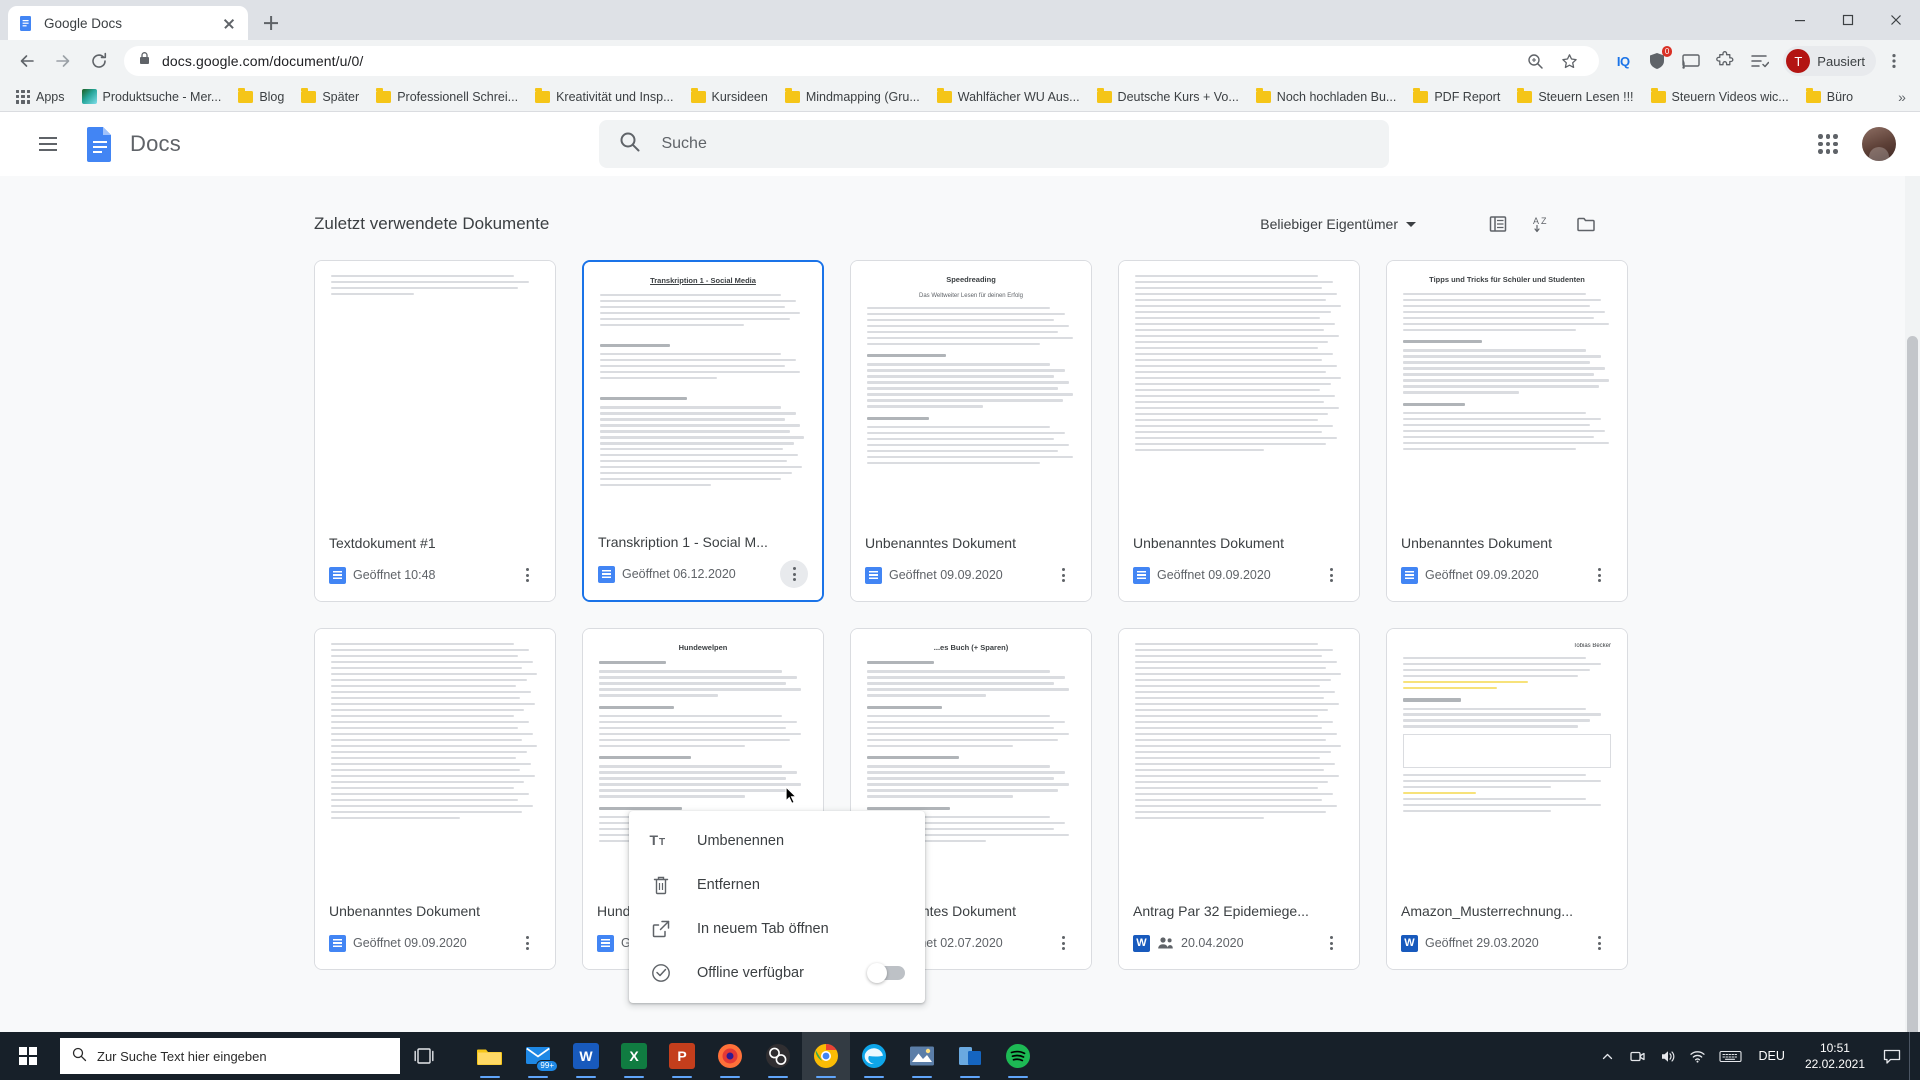 Image resolution: width=1920 pixels, height=1080 pixels. What do you see at coordinates (1892, 1056) in the screenshot?
I see `notification-icon` at bounding box center [1892, 1056].